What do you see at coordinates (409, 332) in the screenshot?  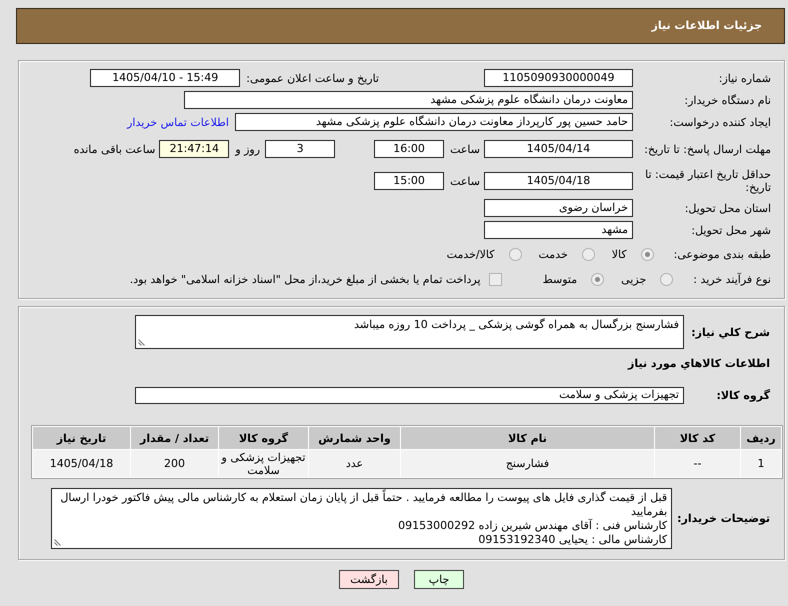 I see `description-field: فشارسنج بزرگسال به همراه گوشی پزشکی _ پرداخت 10 روزه میباشد` at bounding box center [409, 332].